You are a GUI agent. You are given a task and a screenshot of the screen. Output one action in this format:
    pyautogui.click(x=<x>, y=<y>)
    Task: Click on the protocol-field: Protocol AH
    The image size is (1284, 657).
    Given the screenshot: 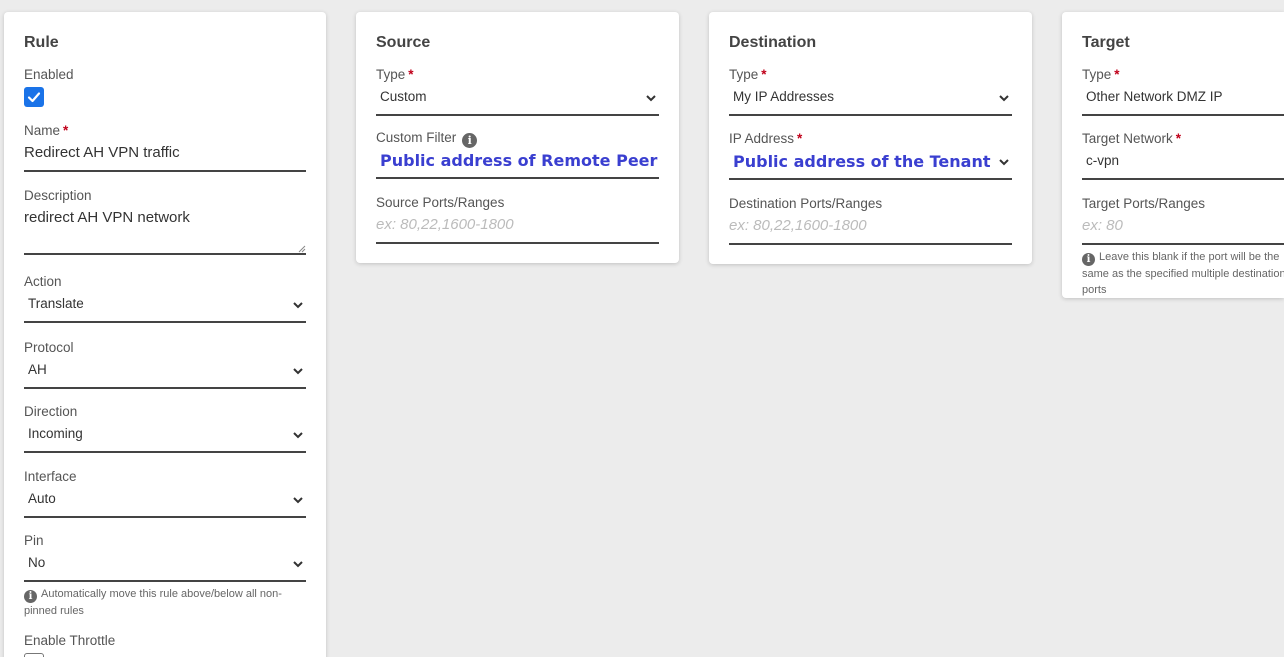 What is the action you would take?
    pyautogui.click(x=165, y=364)
    